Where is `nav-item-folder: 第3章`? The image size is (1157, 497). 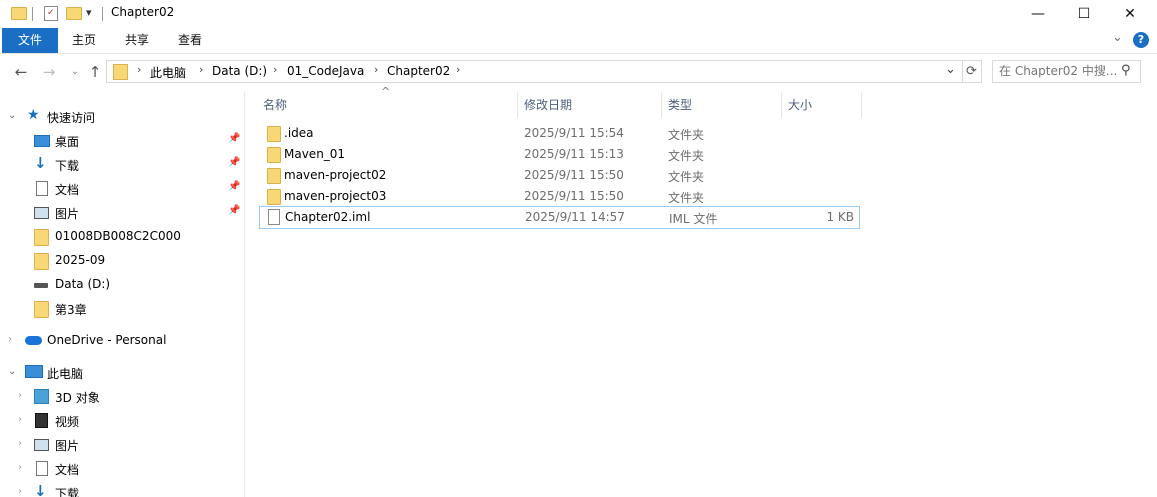
nav-item-folder: 第3章 is located at coordinates (122, 309).